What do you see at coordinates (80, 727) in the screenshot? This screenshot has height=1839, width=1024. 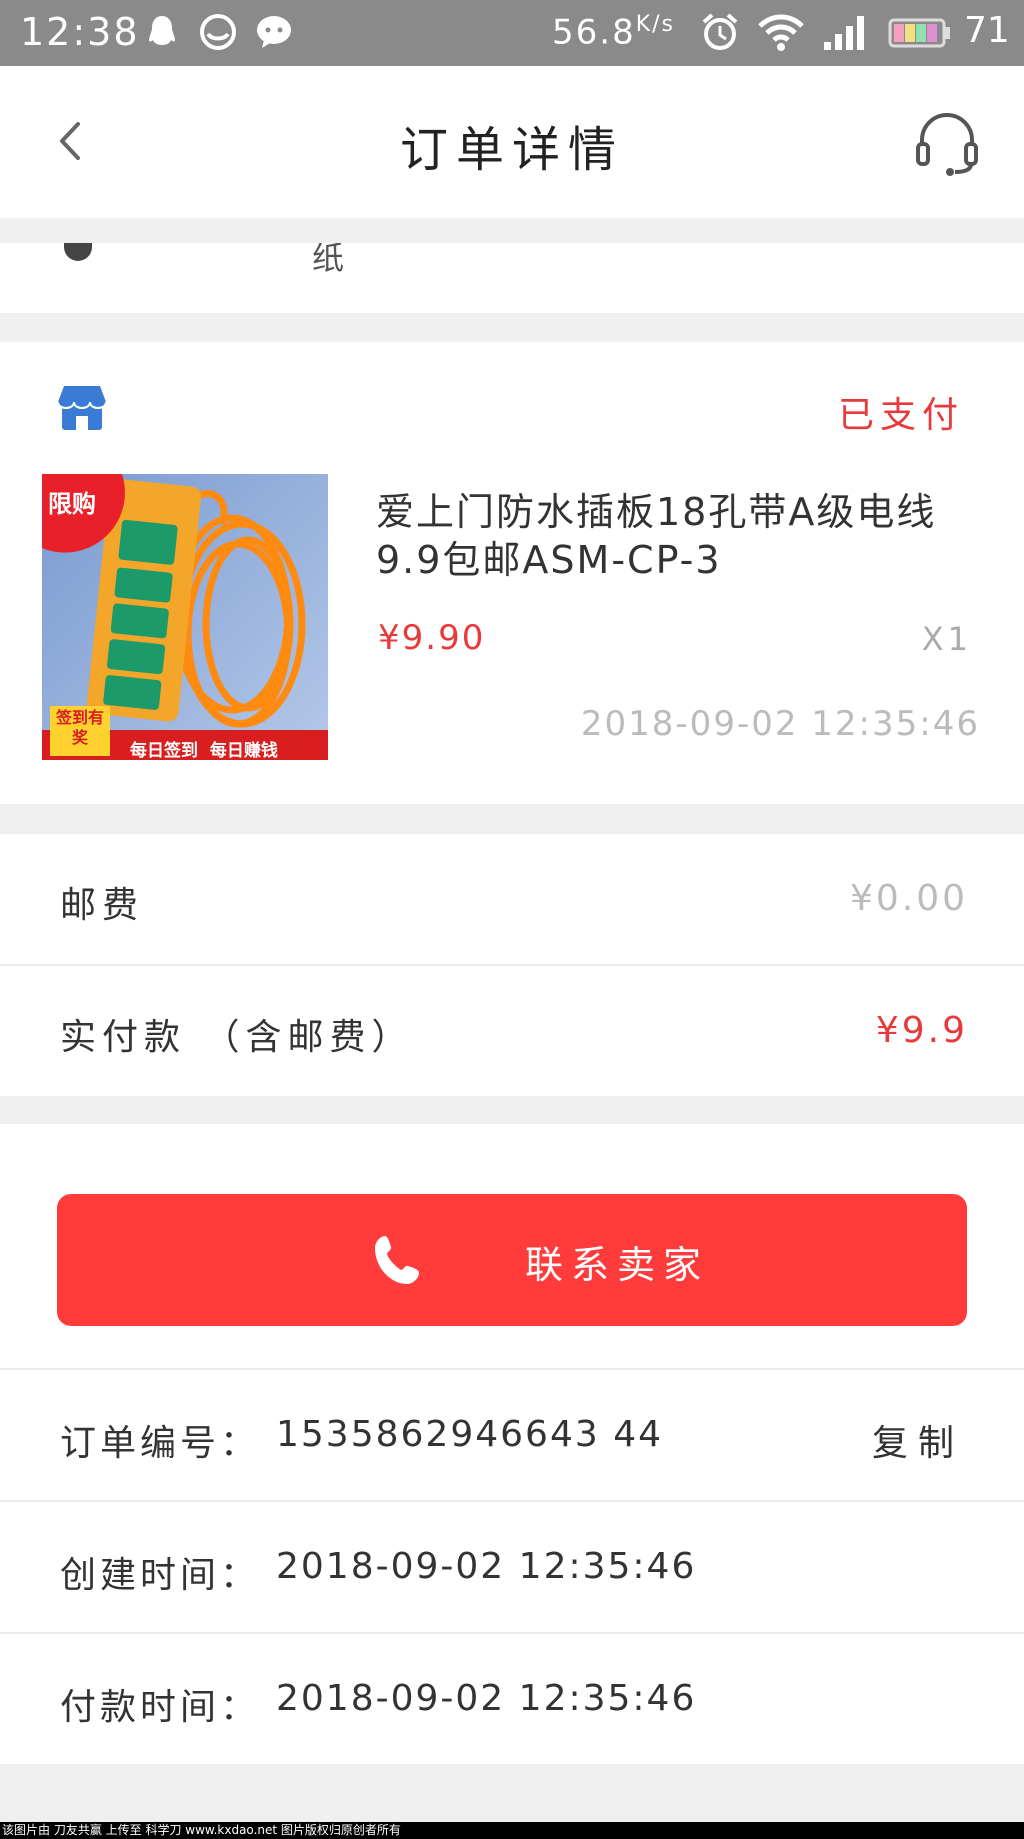 I see `sign-badge: 签到有奖` at bounding box center [80, 727].